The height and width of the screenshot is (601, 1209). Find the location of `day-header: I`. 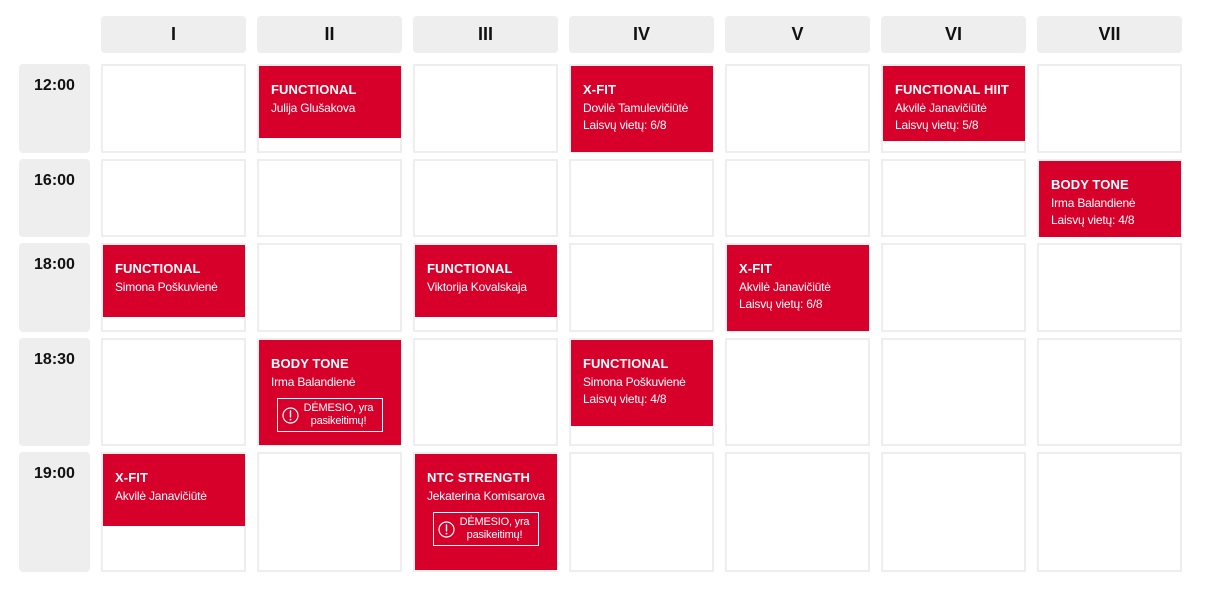

day-header: I is located at coordinates (173, 34).